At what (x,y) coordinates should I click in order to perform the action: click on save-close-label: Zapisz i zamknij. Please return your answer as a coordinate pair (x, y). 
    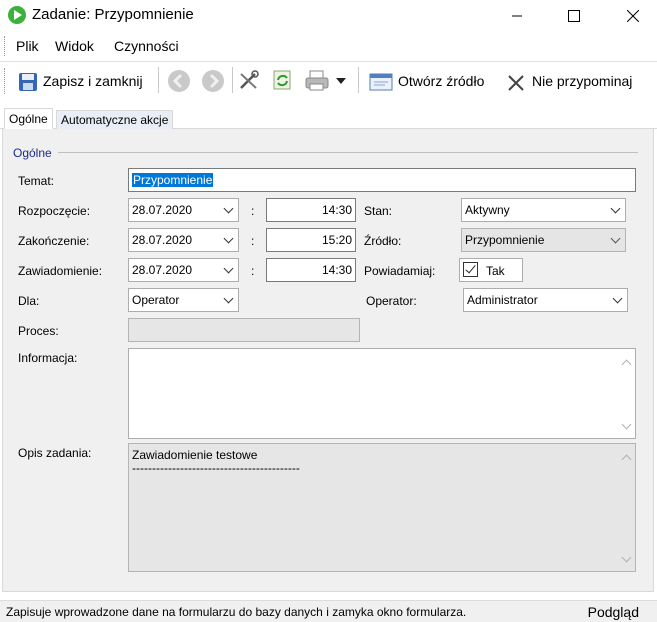
    Looking at the image, I should click on (93, 81).